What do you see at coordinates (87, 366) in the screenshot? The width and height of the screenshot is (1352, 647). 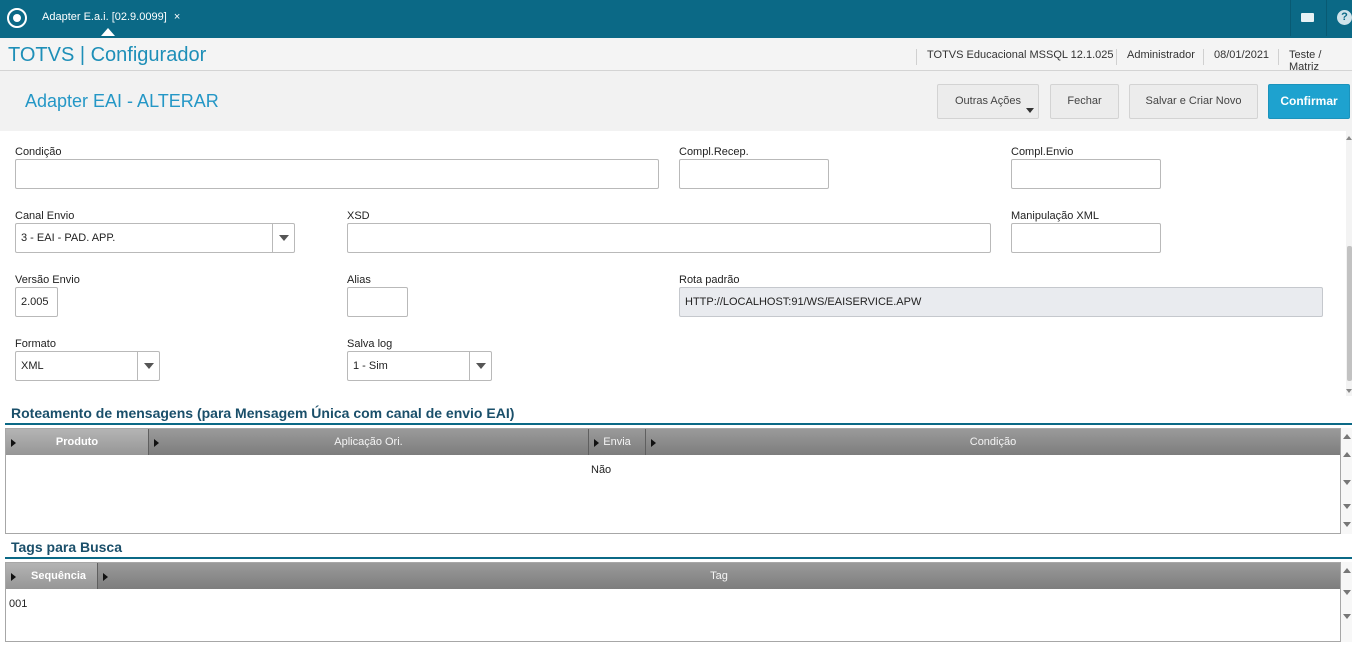 I see `formato-select: XML` at bounding box center [87, 366].